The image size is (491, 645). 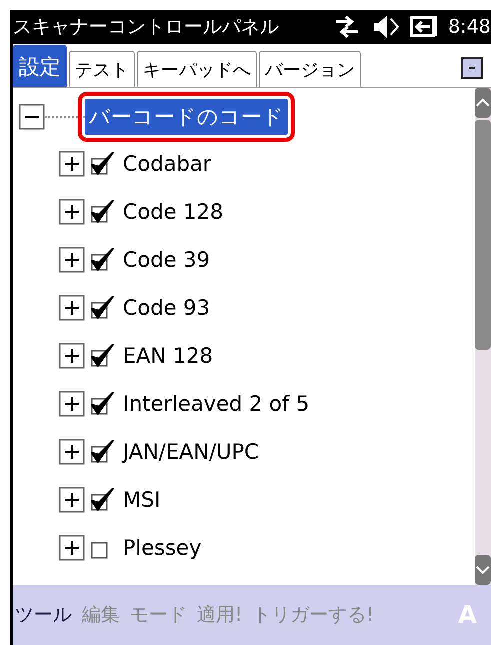 I want to click on tab: テスト, so click(x=102, y=69).